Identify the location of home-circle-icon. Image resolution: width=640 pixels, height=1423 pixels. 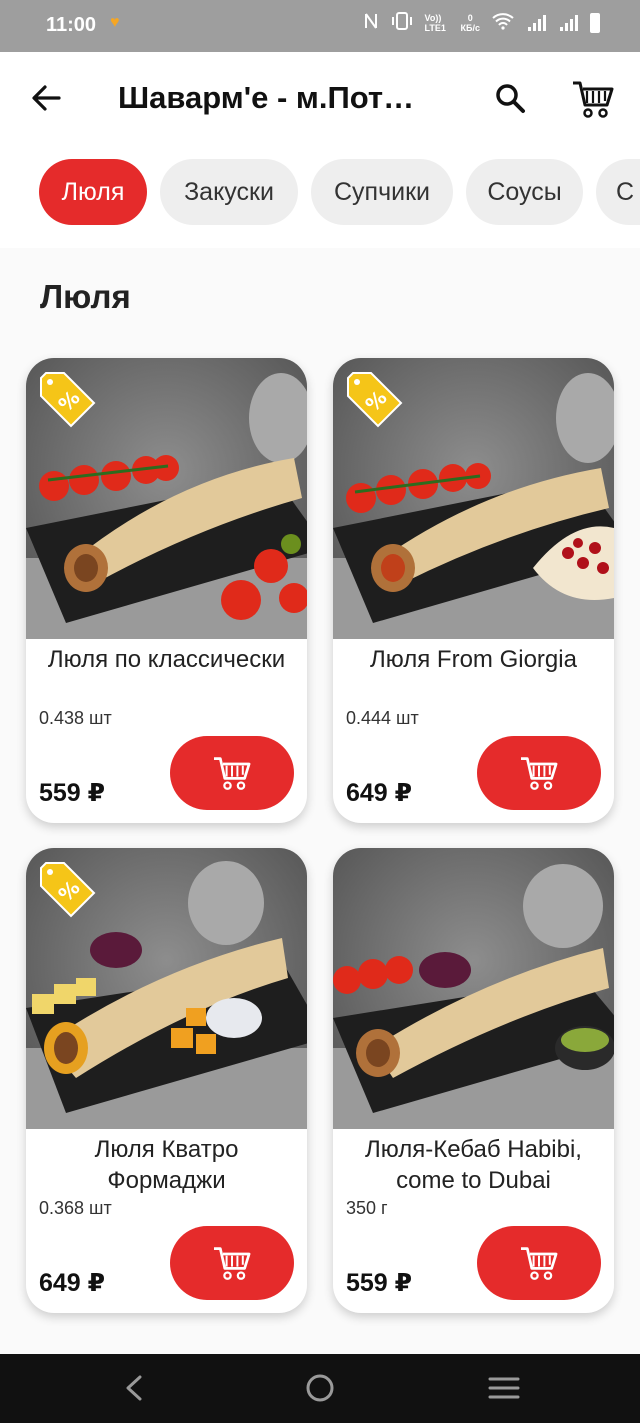
(320, 1388).